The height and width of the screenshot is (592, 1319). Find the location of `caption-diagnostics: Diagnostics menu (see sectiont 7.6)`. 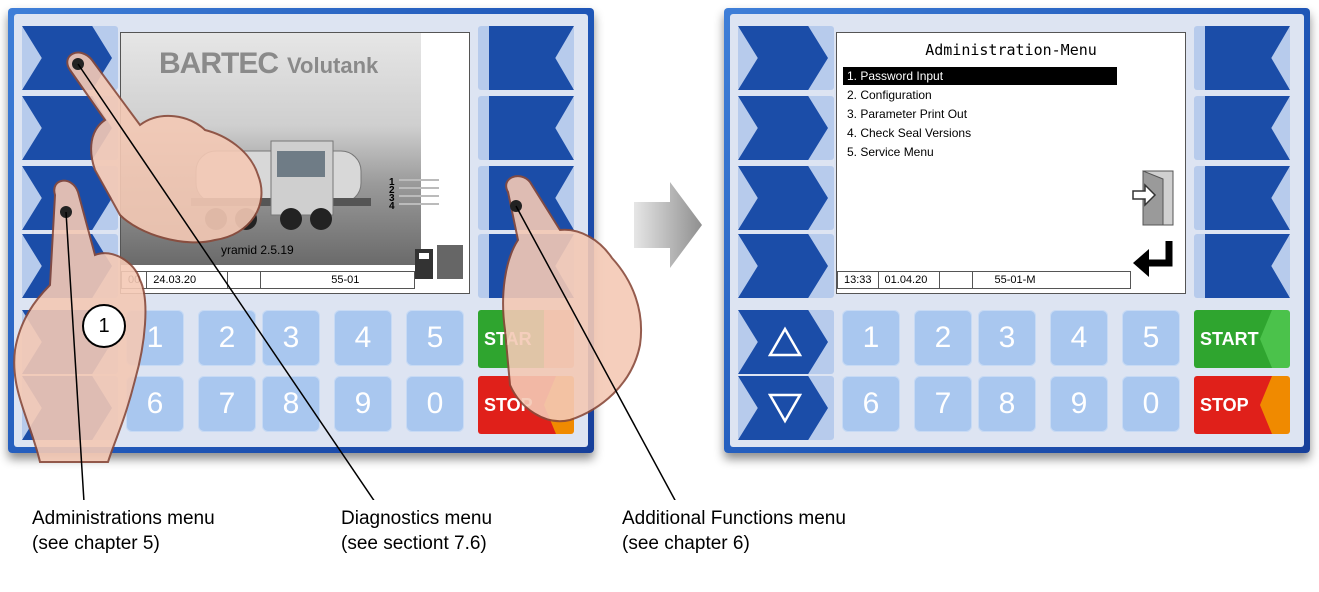

caption-diagnostics: Diagnostics menu (see sectiont 7.6) is located at coordinates (417, 531).